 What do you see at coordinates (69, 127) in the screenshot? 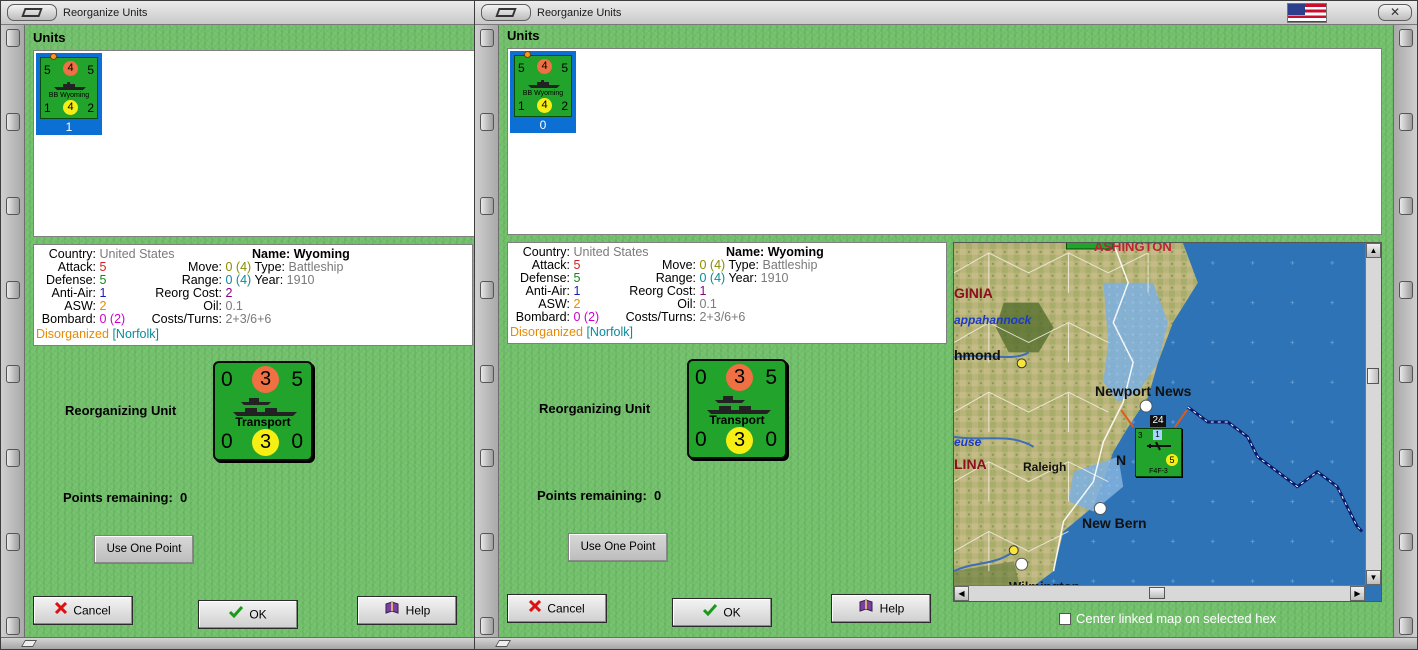
I see `unit-count: 1` at bounding box center [69, 127].